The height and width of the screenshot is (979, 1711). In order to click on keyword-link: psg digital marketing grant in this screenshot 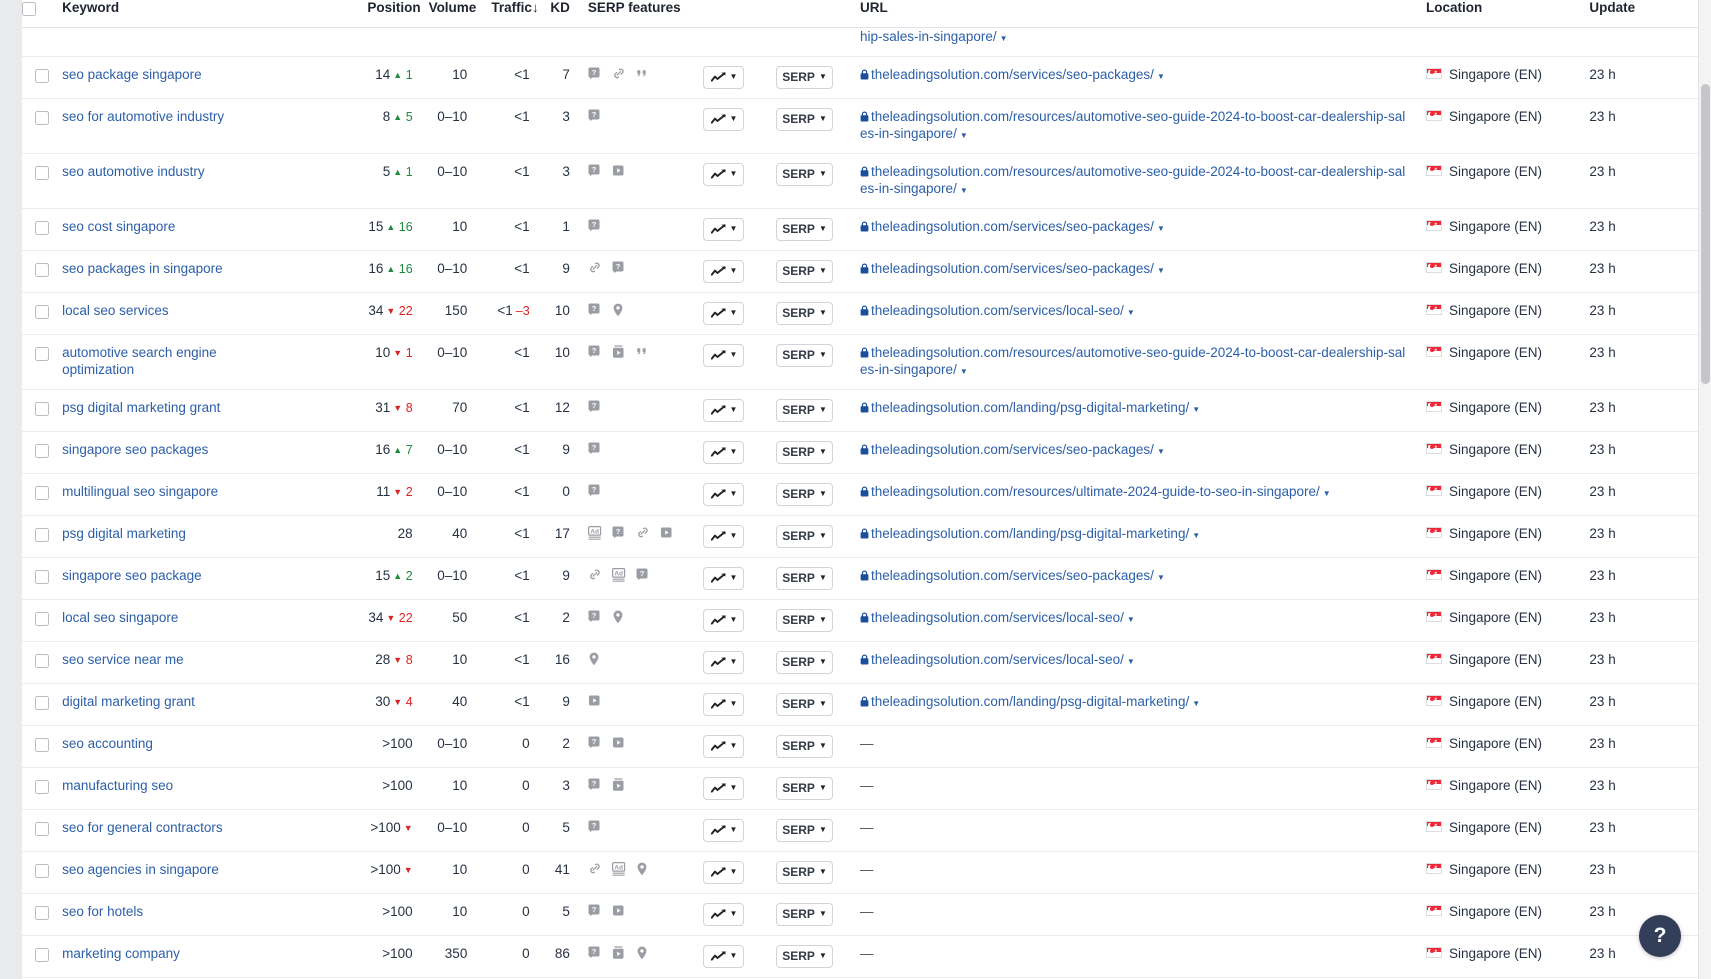, I will do `click(141, 407)`.